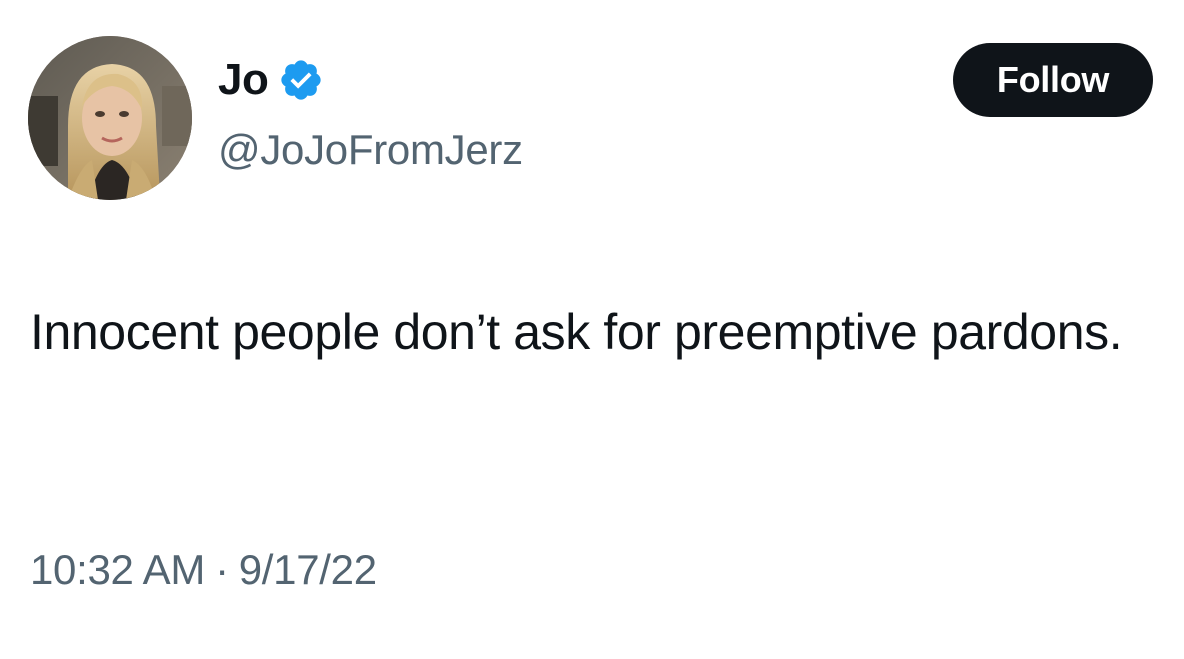 This screenshot has width=1184, height=659. Describe the element at coordinates (1053, 80) in the screenshot. I see `follow-button: Follow` at that location.